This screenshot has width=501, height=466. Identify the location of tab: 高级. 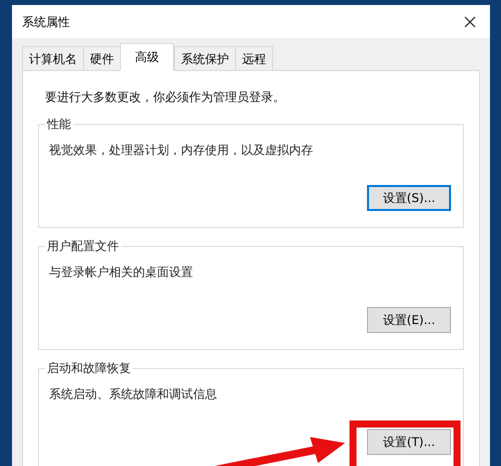
(147, 57).